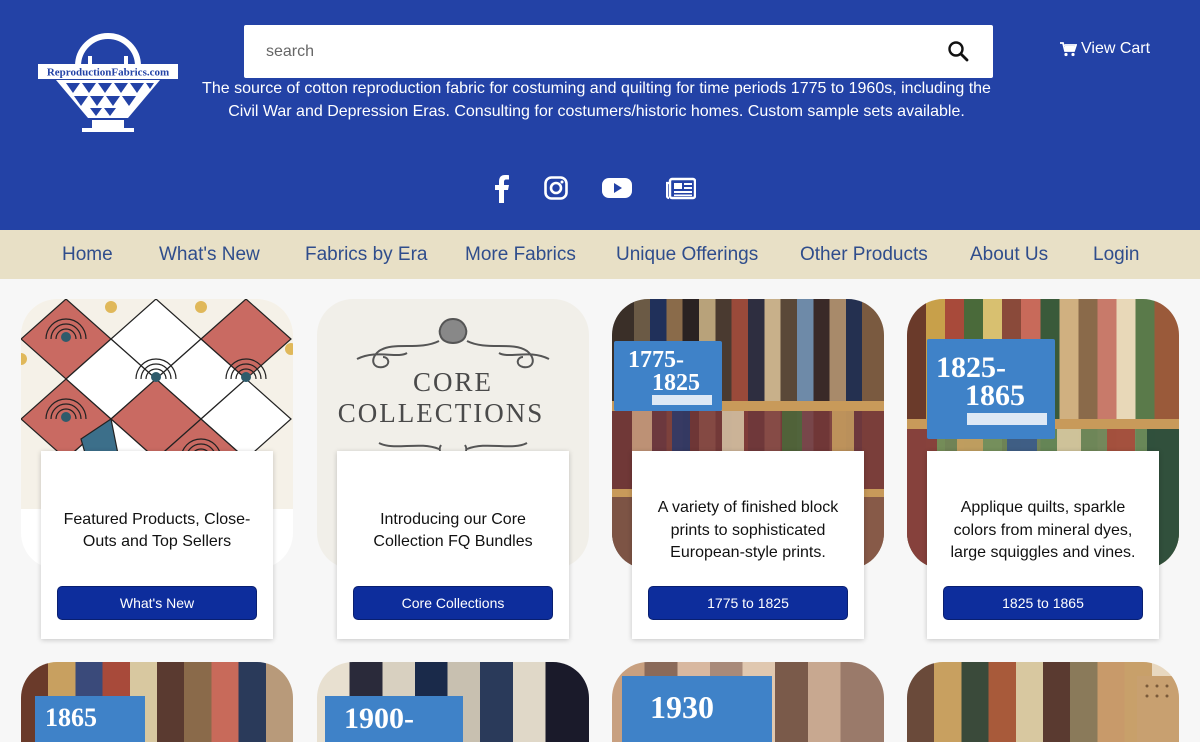 This screenshot has width=1200, height=742. I want to click on era-1825-1865-button: 1825 to 1865, so click(1043, 603).